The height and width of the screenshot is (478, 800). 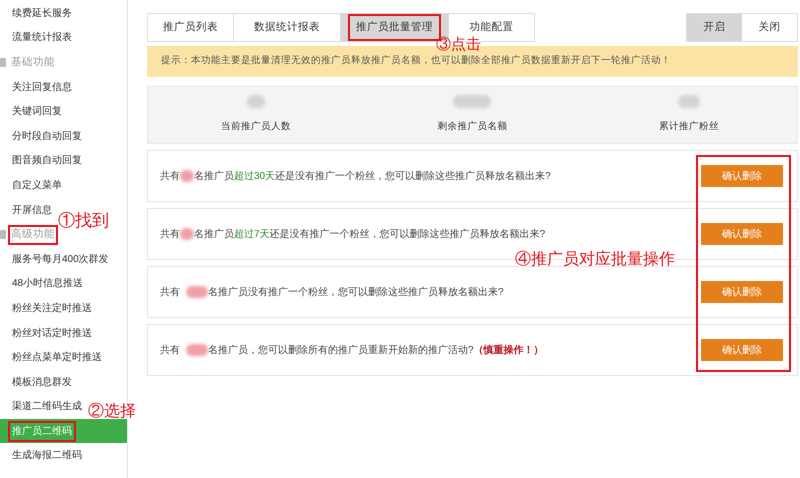 I want to click on sidebar-item: 自定义菜单, so click(x=32, y=185).